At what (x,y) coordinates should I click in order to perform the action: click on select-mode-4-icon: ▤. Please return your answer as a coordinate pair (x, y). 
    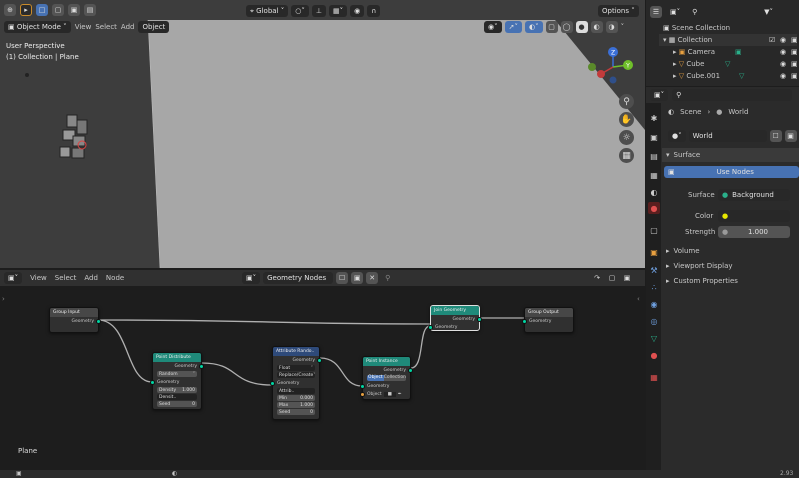
    Looking at the image, I should click on (90, 10).